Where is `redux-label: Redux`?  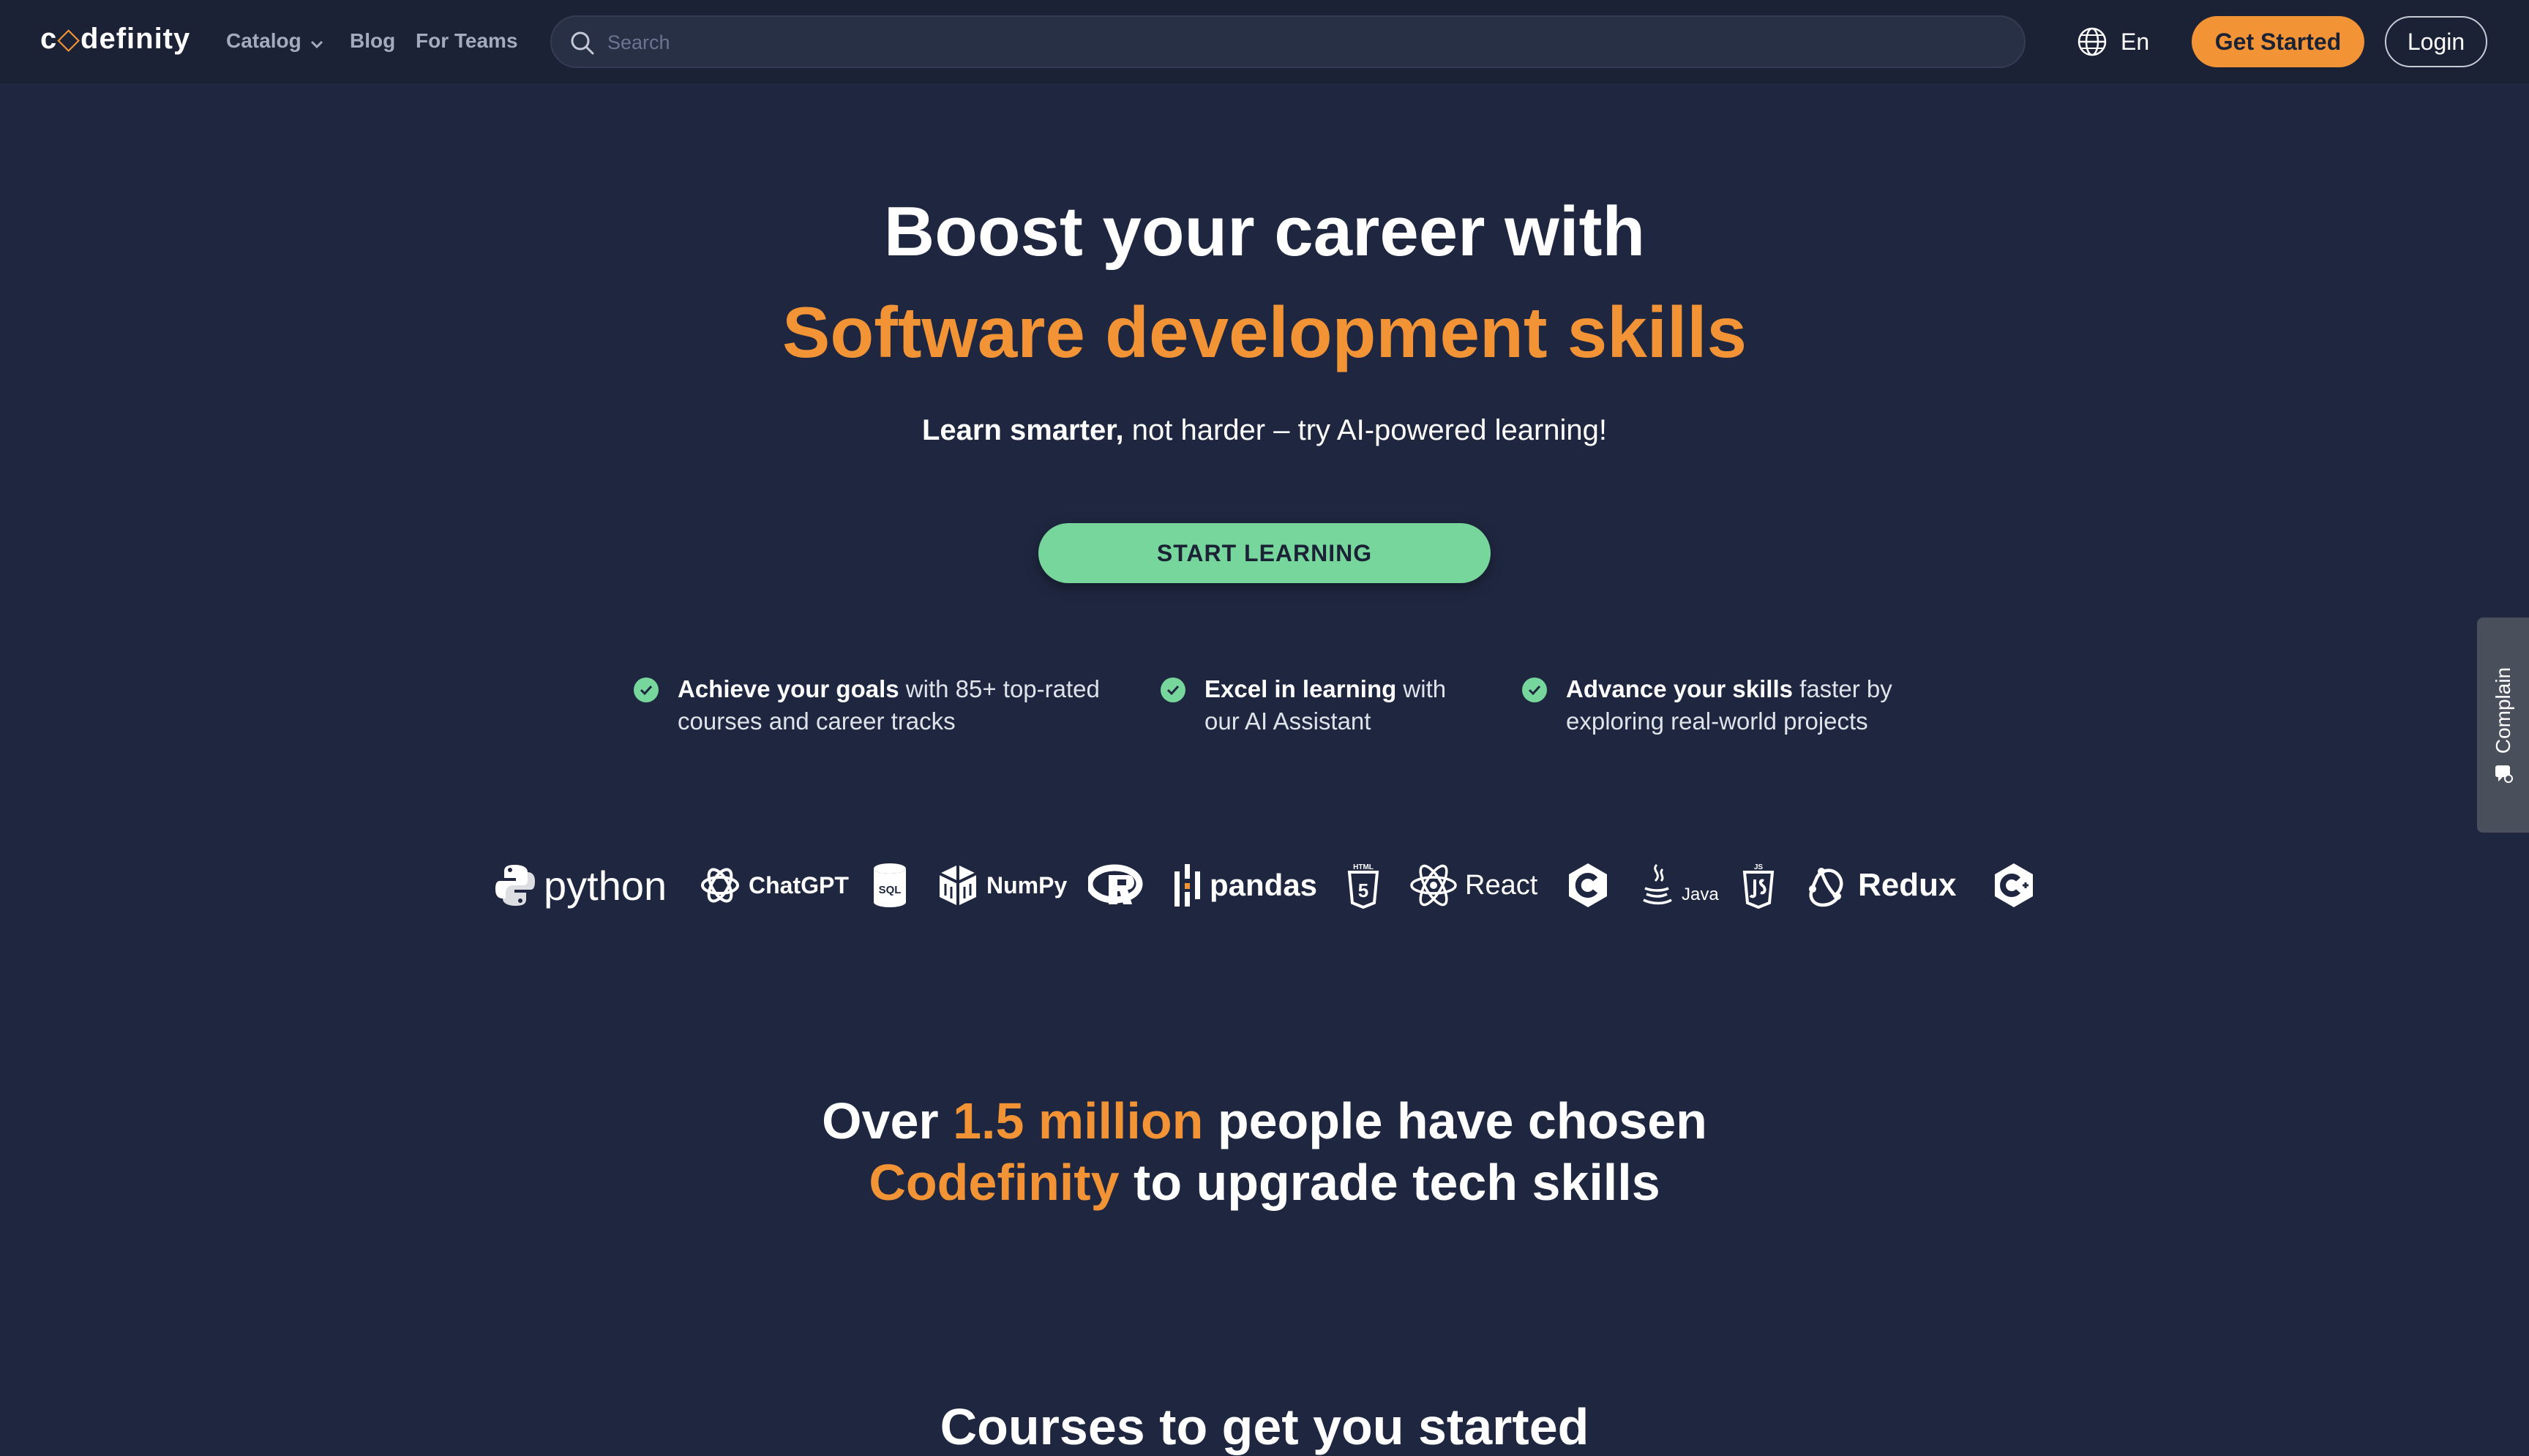
redux-label: Redux is located at coordinates (1908, 885).